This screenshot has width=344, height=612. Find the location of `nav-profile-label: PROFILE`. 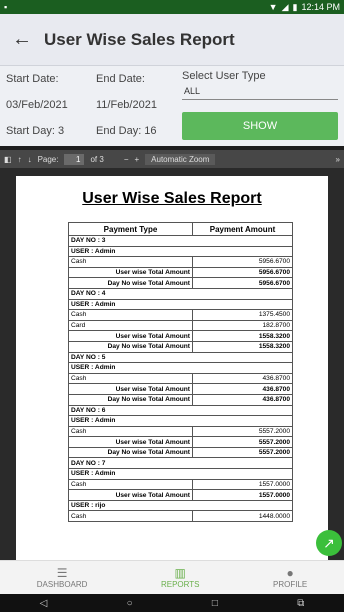

nav-profile-label: PROFILE is located at coordinates (290, 584).